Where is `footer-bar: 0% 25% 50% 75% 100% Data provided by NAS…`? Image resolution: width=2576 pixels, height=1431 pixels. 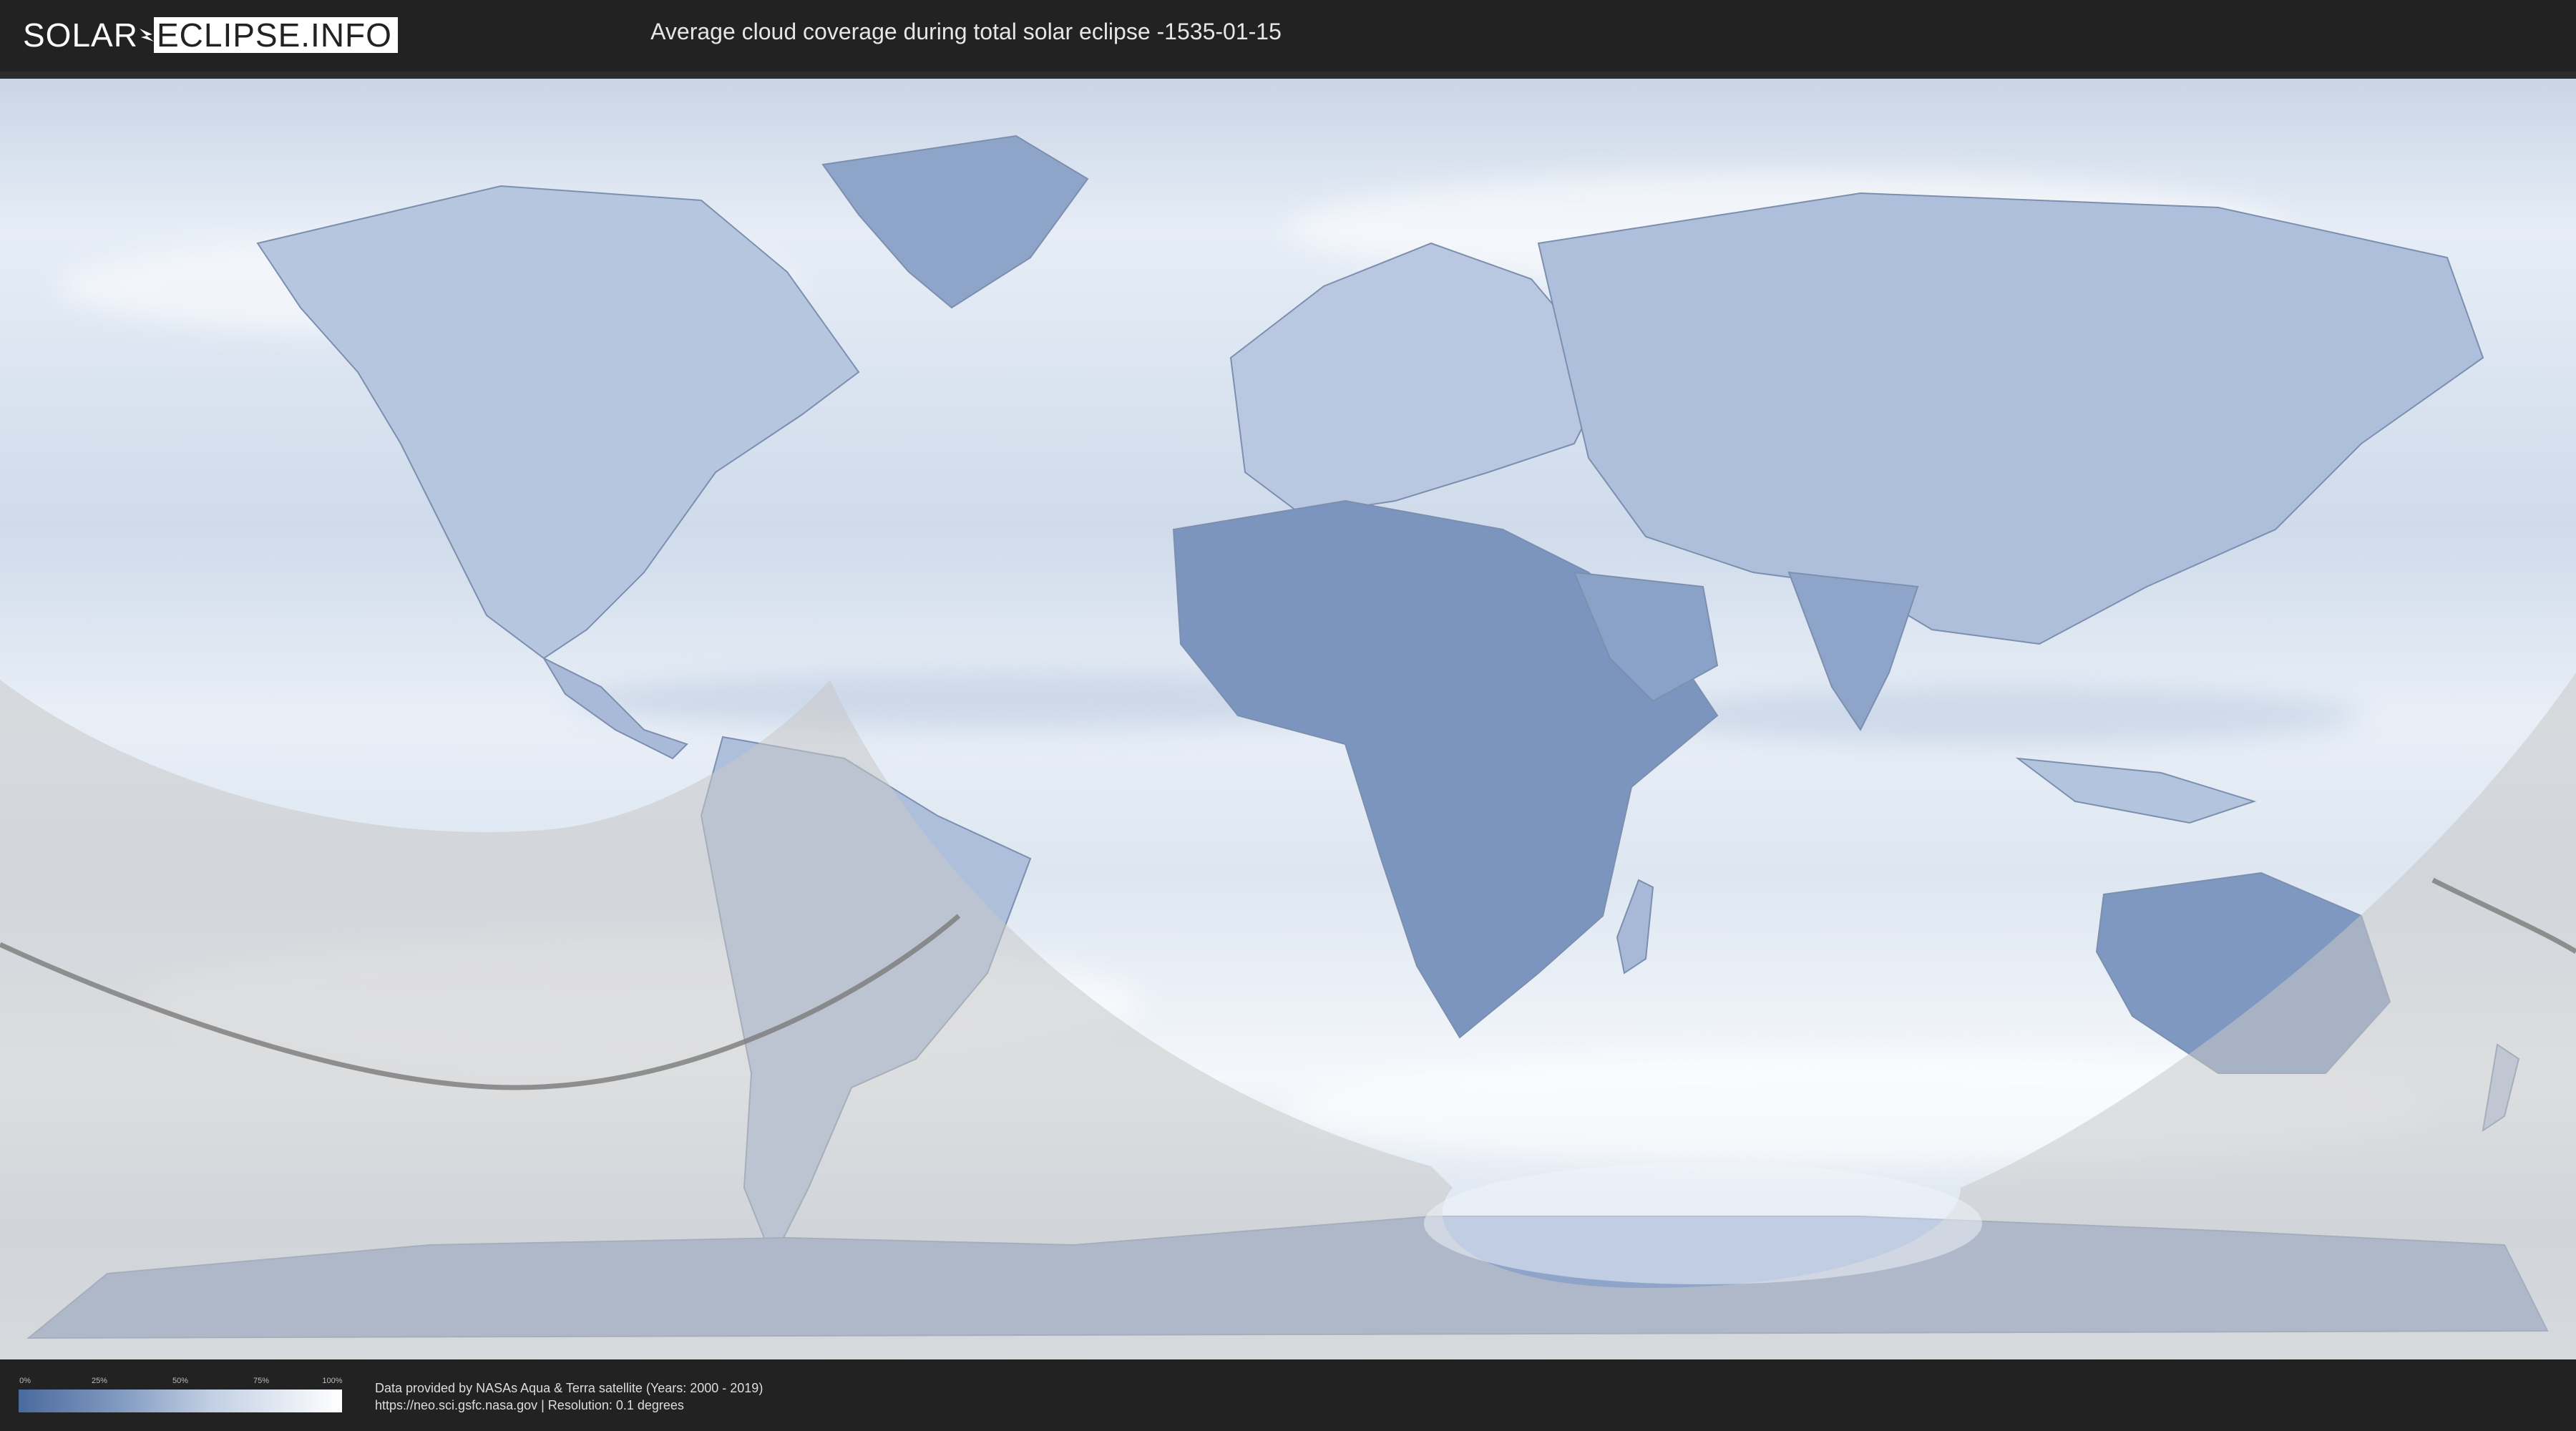 footer-bar: 0% 25% 50% 75% 100% Data provided by NAS… is located at coordinates (1288, 1395).